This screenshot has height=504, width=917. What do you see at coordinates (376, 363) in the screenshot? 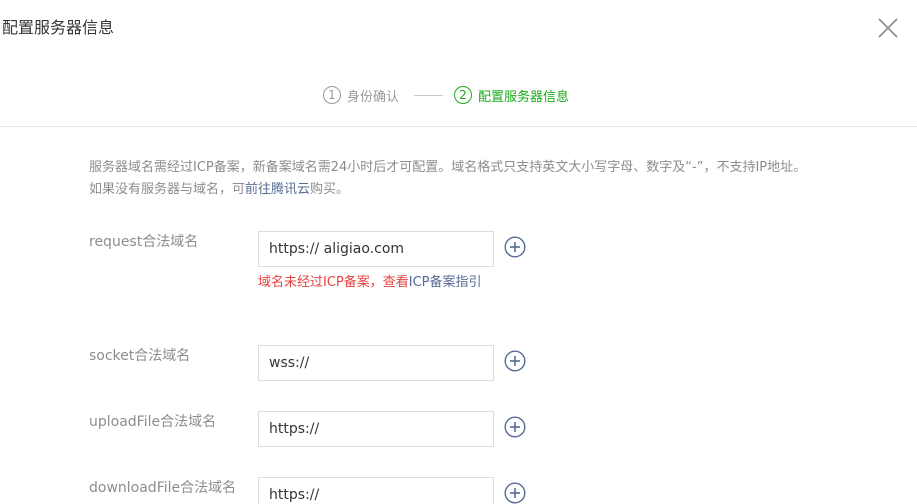
I see `socket-domain-input` at bounding box center [376, 363].